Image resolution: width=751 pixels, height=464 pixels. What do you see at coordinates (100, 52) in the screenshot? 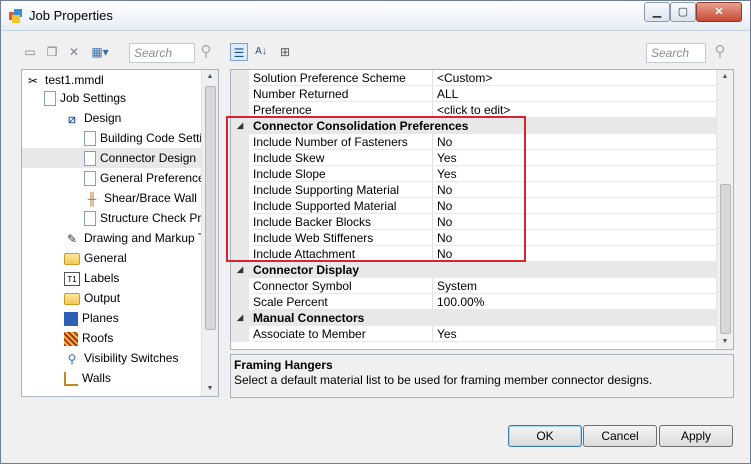
I see `view-menu-icon: ▦▾` at bounding box center [100, 52].